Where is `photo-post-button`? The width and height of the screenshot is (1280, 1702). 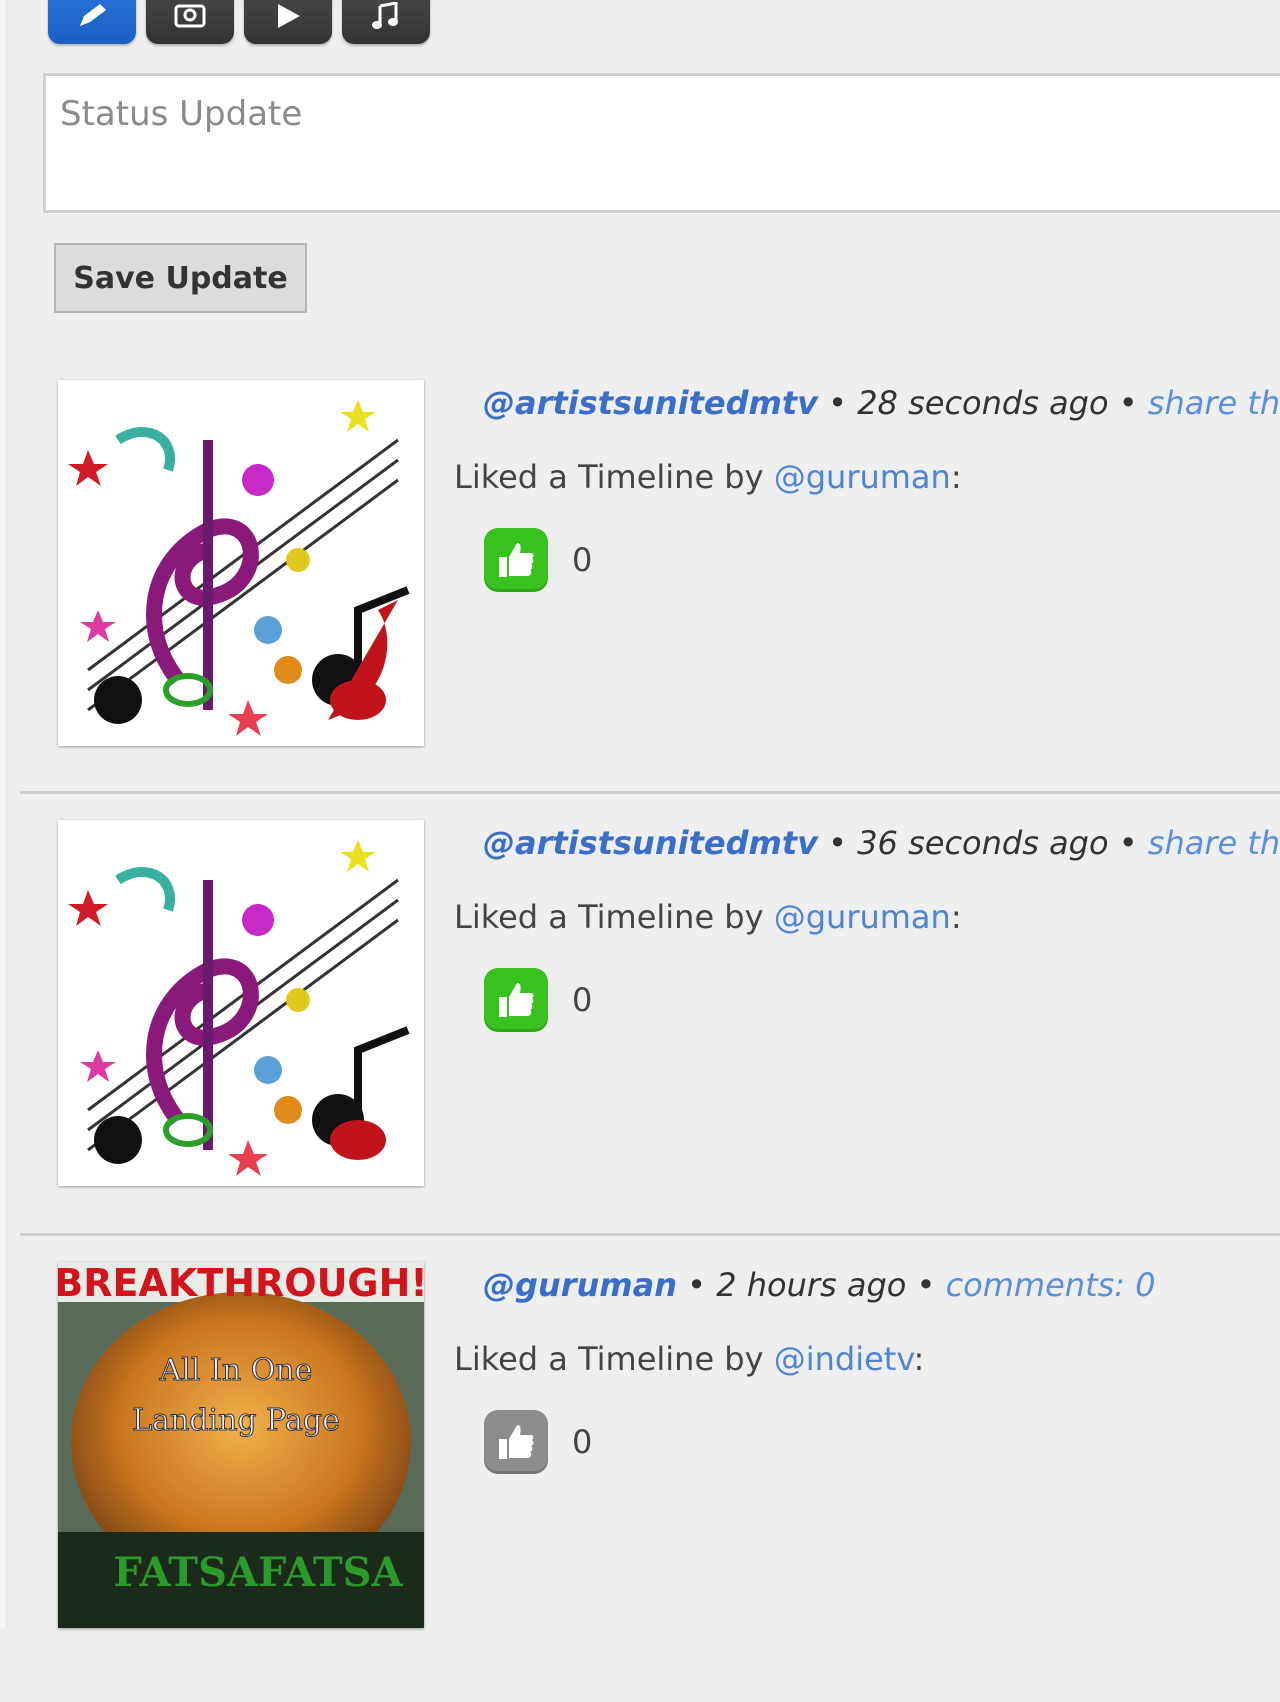
photo-post-button is located at coordinates (190, 22).